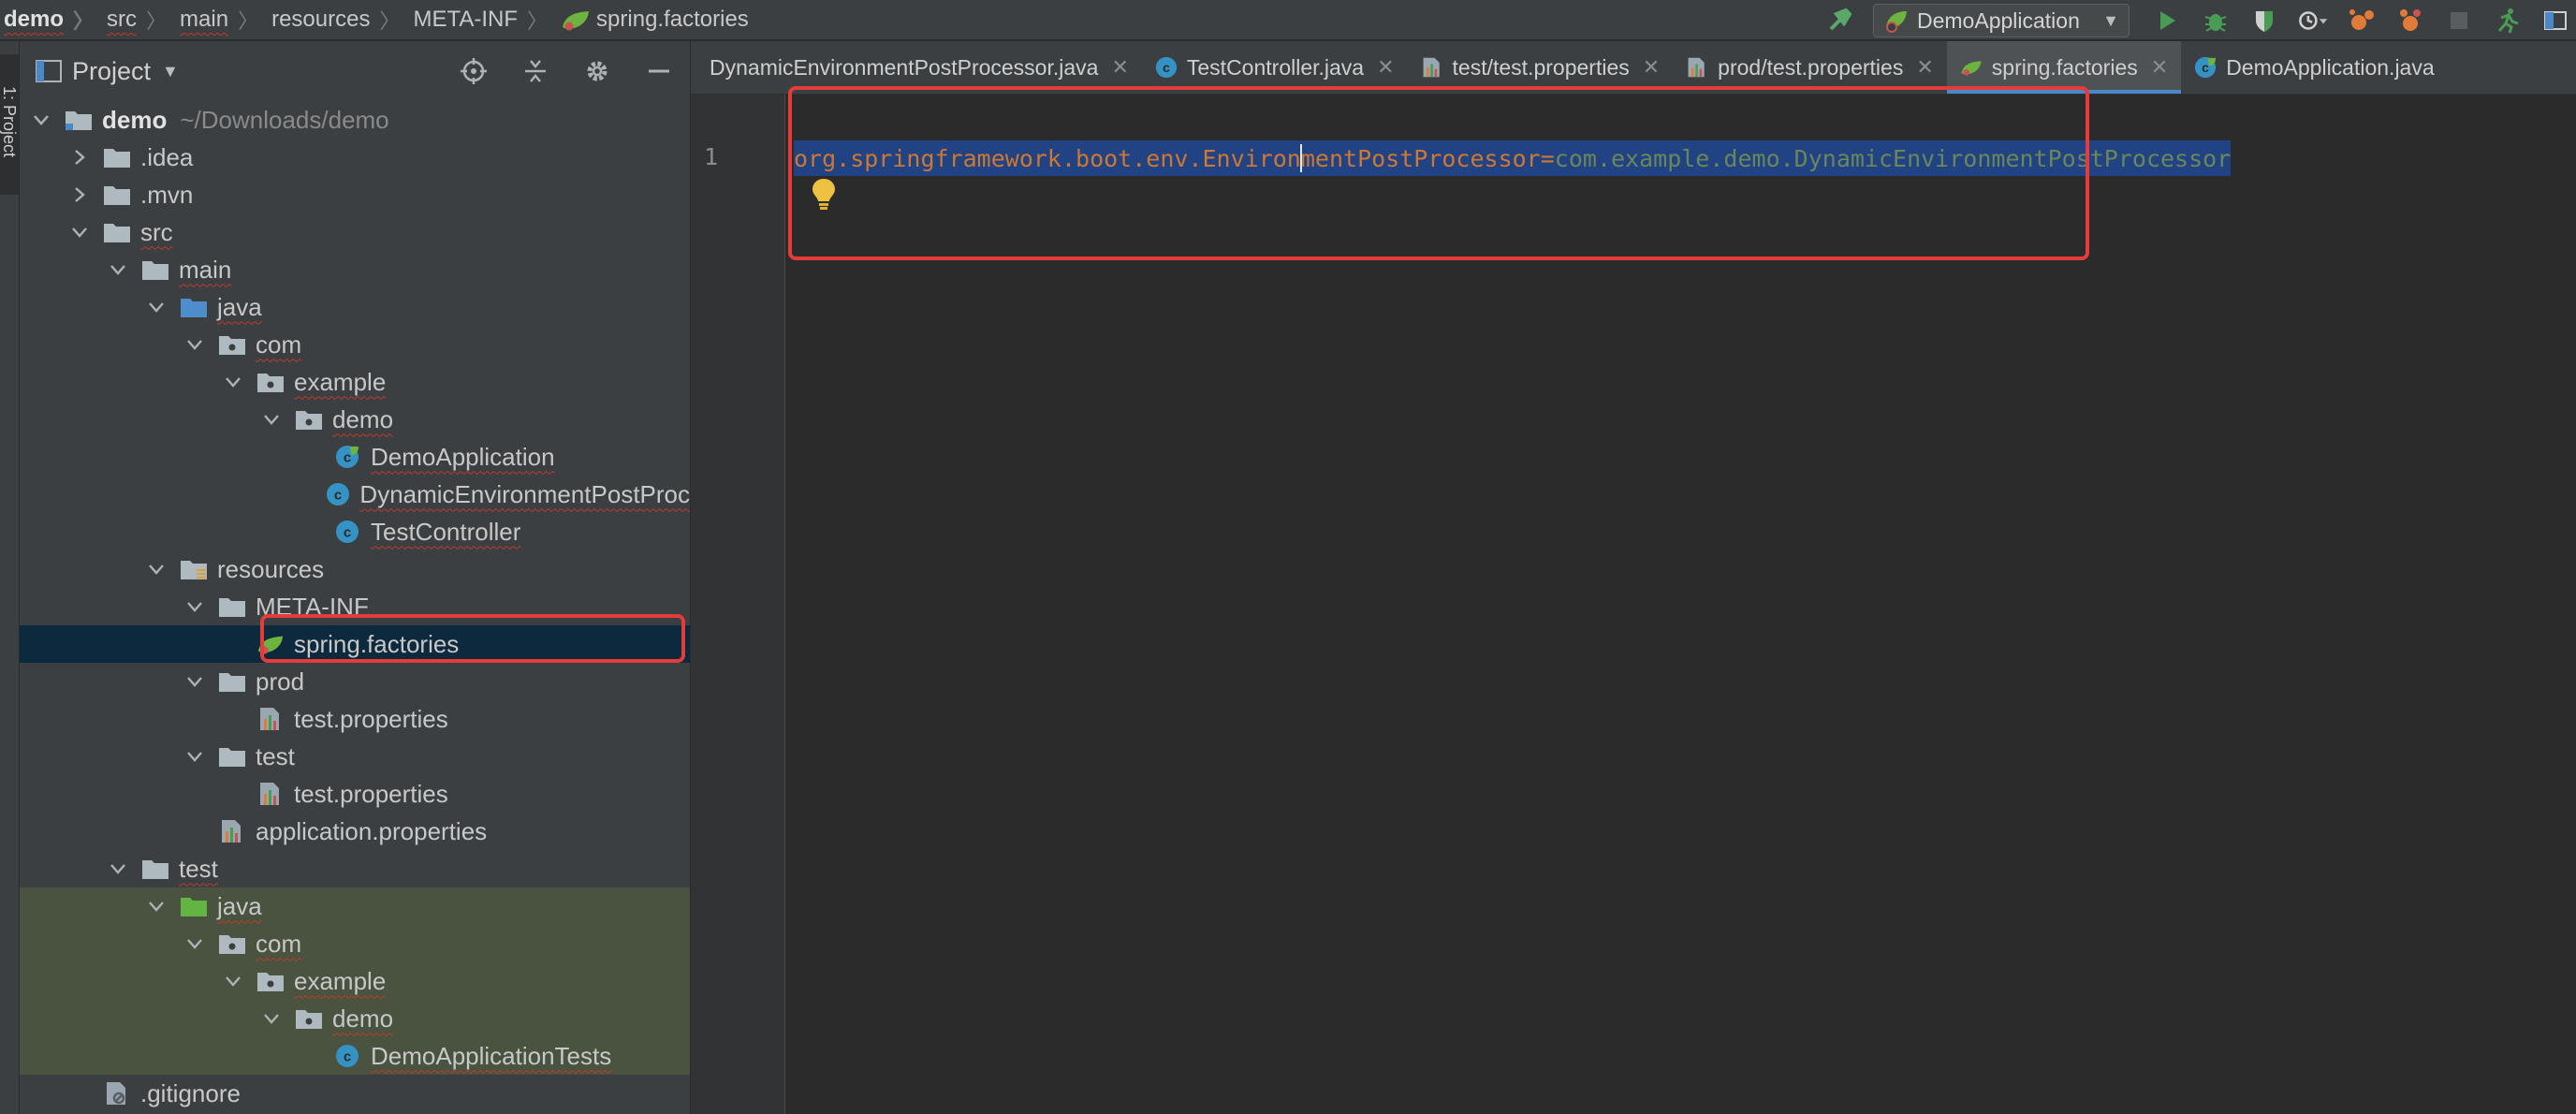 This screenshot has height=1114, width=2576. Describe the element at coordinates (170, 71) in the screenshot. I see `chevron-down-icon: ▼` at that location.